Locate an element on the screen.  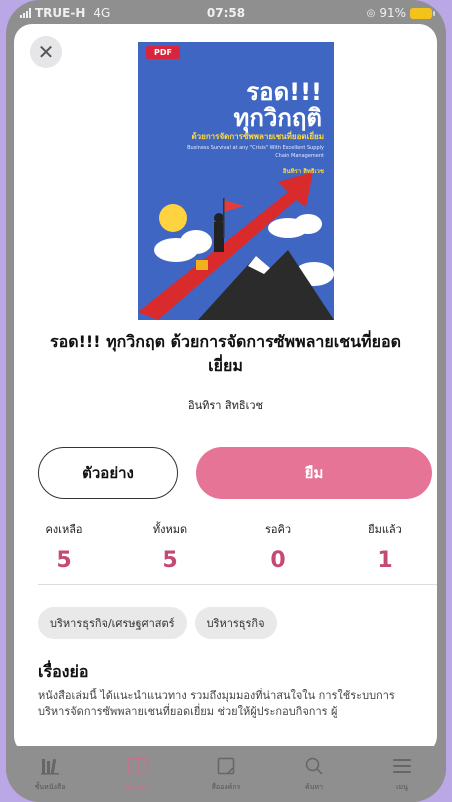
battery-icon is located at coordinates (422, 13).